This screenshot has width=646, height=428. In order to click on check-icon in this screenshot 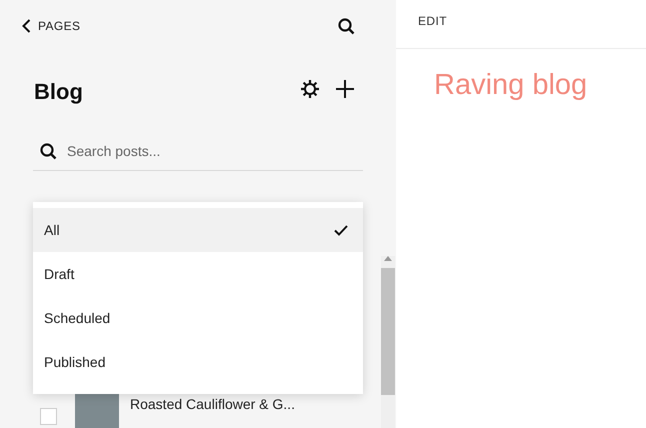, I will do `click(341, 230)`.